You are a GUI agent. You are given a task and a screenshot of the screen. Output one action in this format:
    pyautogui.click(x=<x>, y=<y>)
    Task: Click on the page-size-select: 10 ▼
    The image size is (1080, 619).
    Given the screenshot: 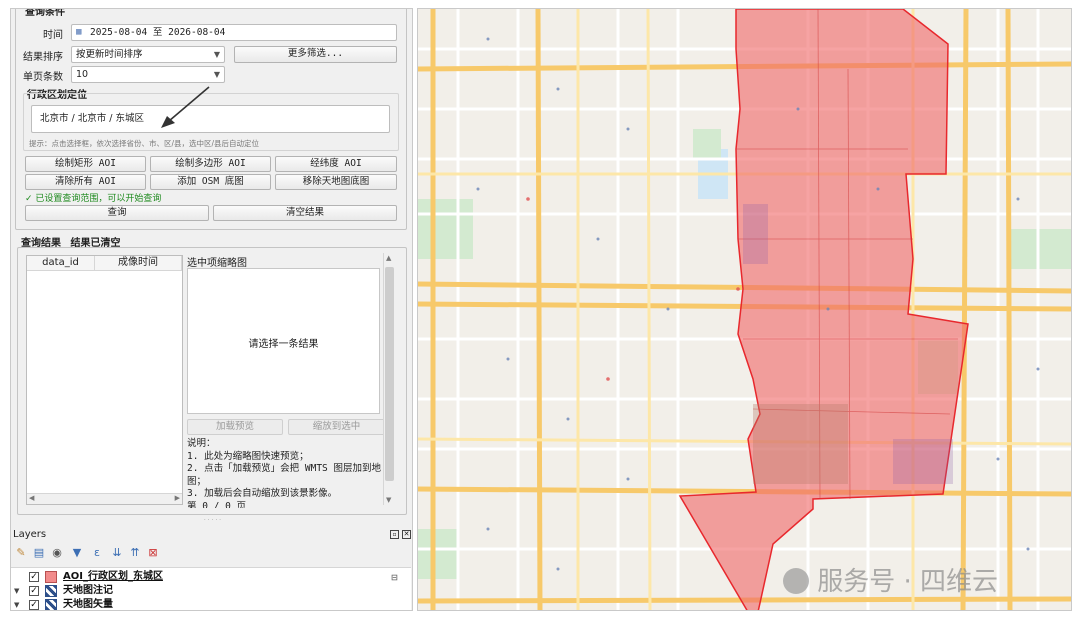 What is the action you would take?
    pyautogui.click(x=148, y=74)
    